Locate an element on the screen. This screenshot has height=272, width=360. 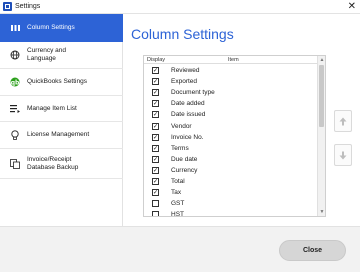
item-label: GST is located at coordinates (178, 204).